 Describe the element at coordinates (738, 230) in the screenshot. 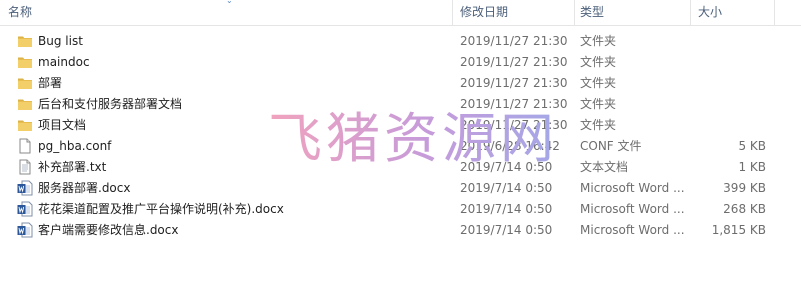

I see `file-size: 1,815 KB` at that location.